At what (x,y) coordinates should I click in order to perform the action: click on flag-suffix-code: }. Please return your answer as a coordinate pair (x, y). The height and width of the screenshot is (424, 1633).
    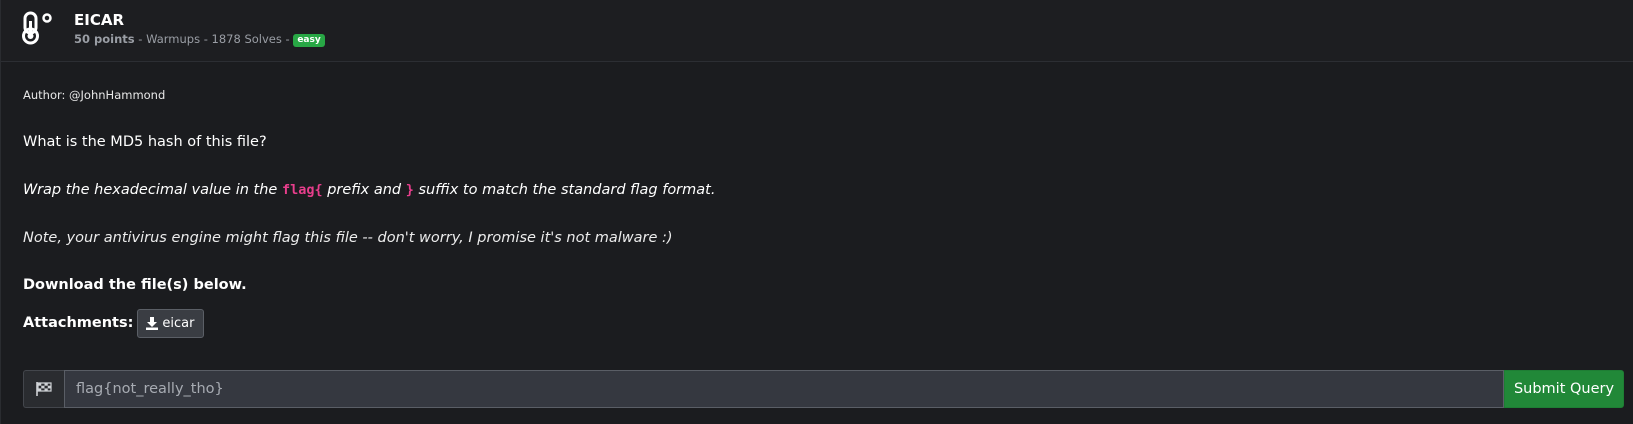
    Looking at the image, I should click on (409, 190).